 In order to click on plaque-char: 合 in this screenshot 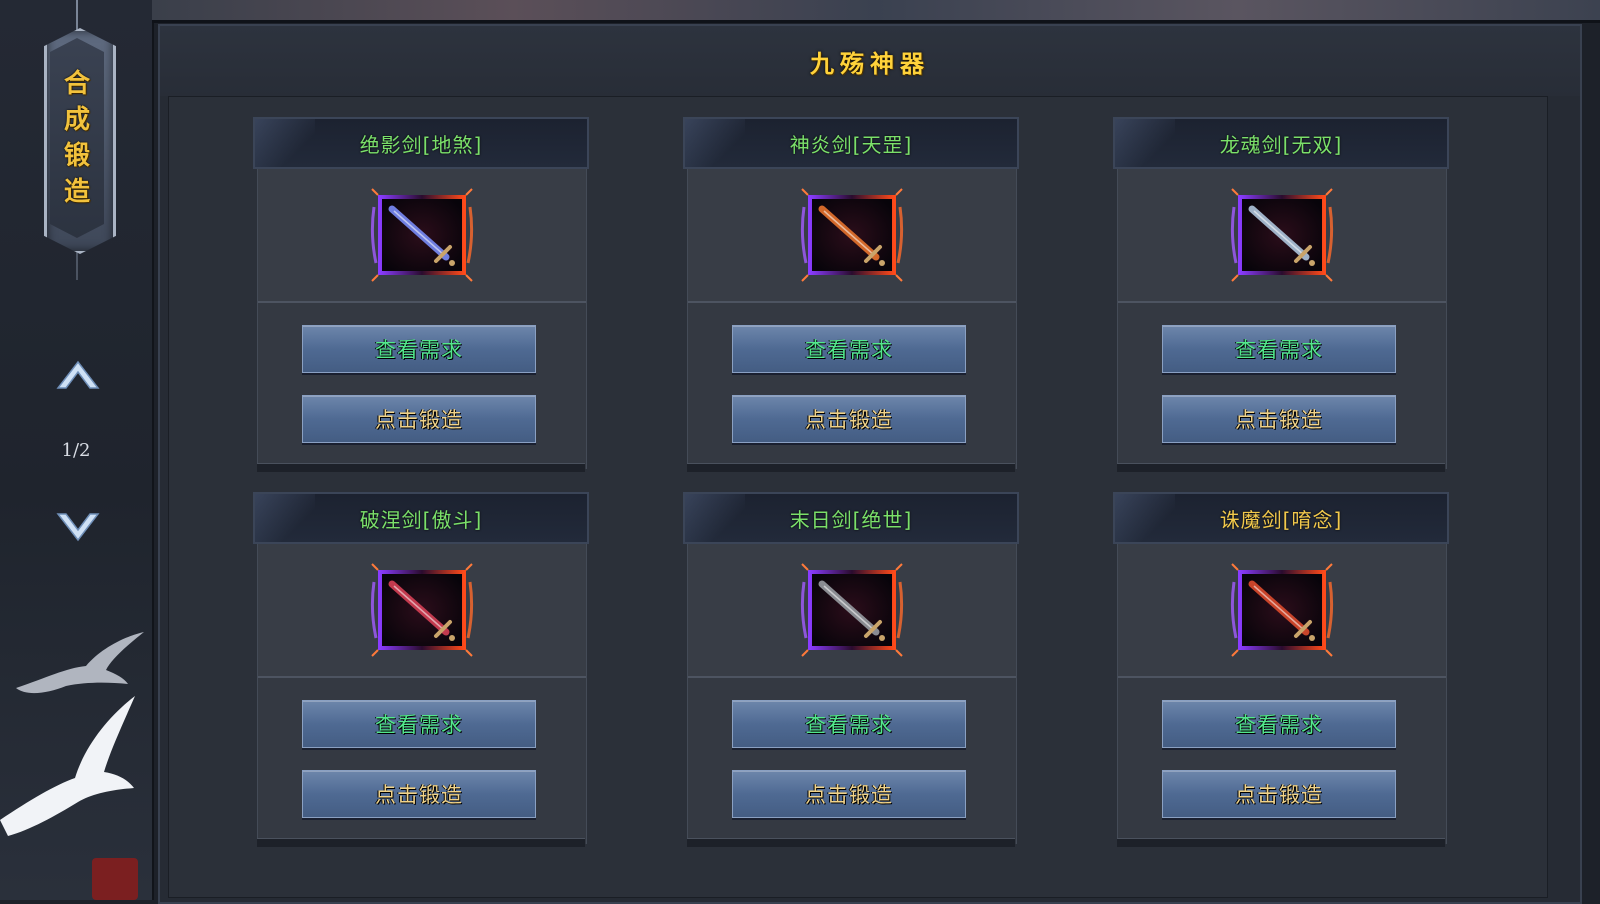, I will do `click(76, 84)`.